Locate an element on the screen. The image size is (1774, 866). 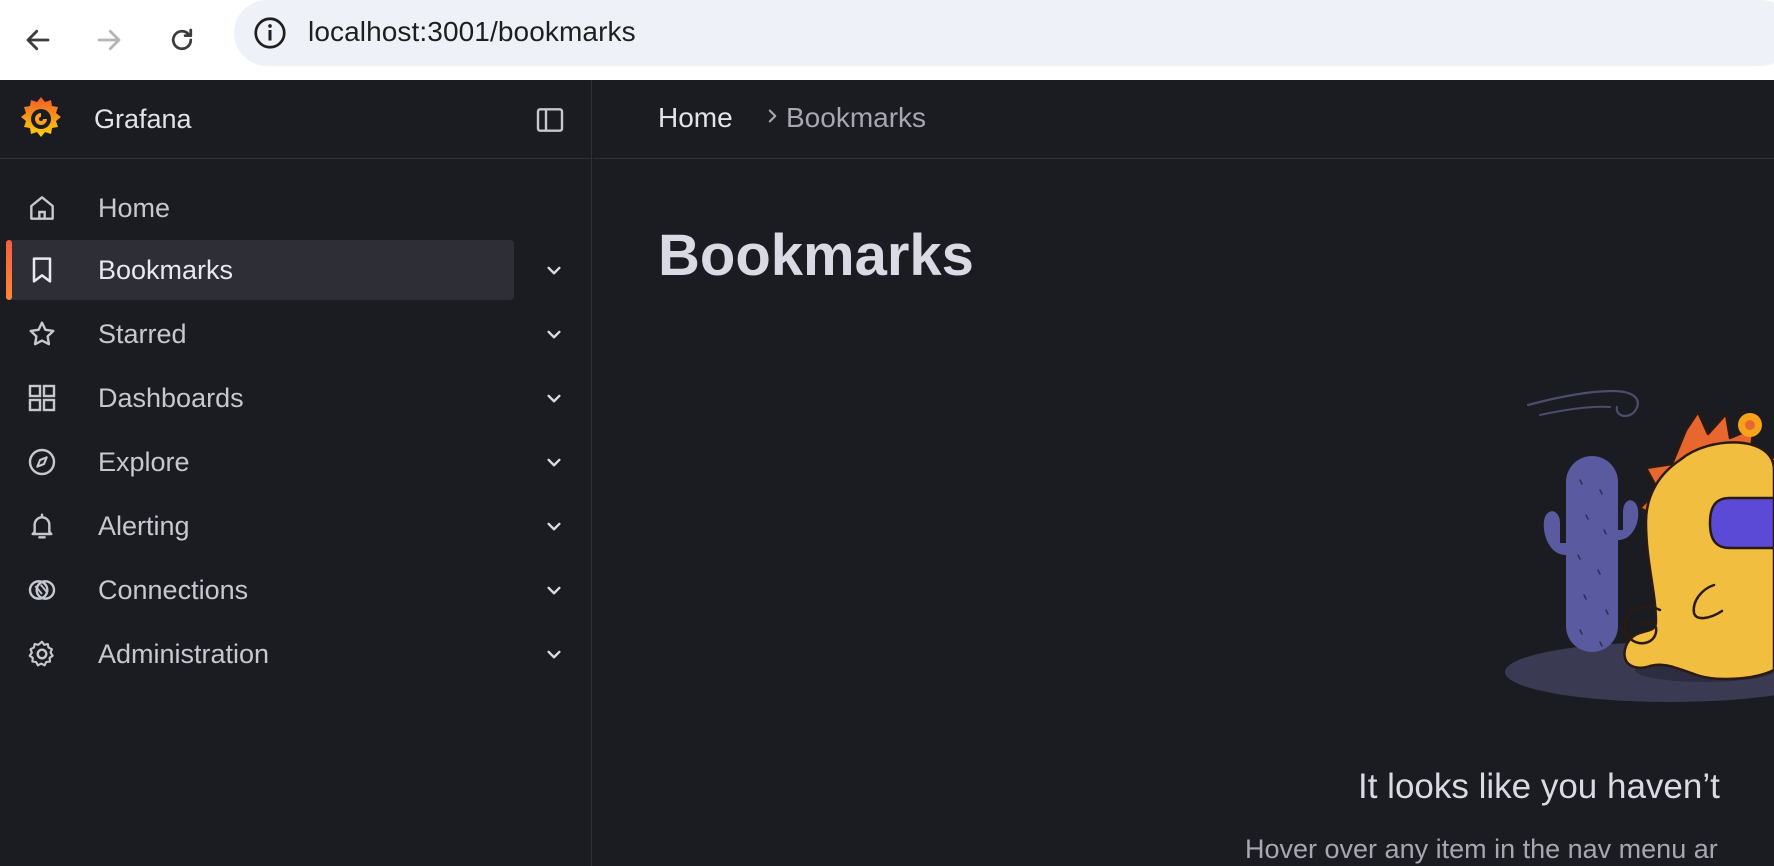
compass-icon is located at coordinates (42, 462).